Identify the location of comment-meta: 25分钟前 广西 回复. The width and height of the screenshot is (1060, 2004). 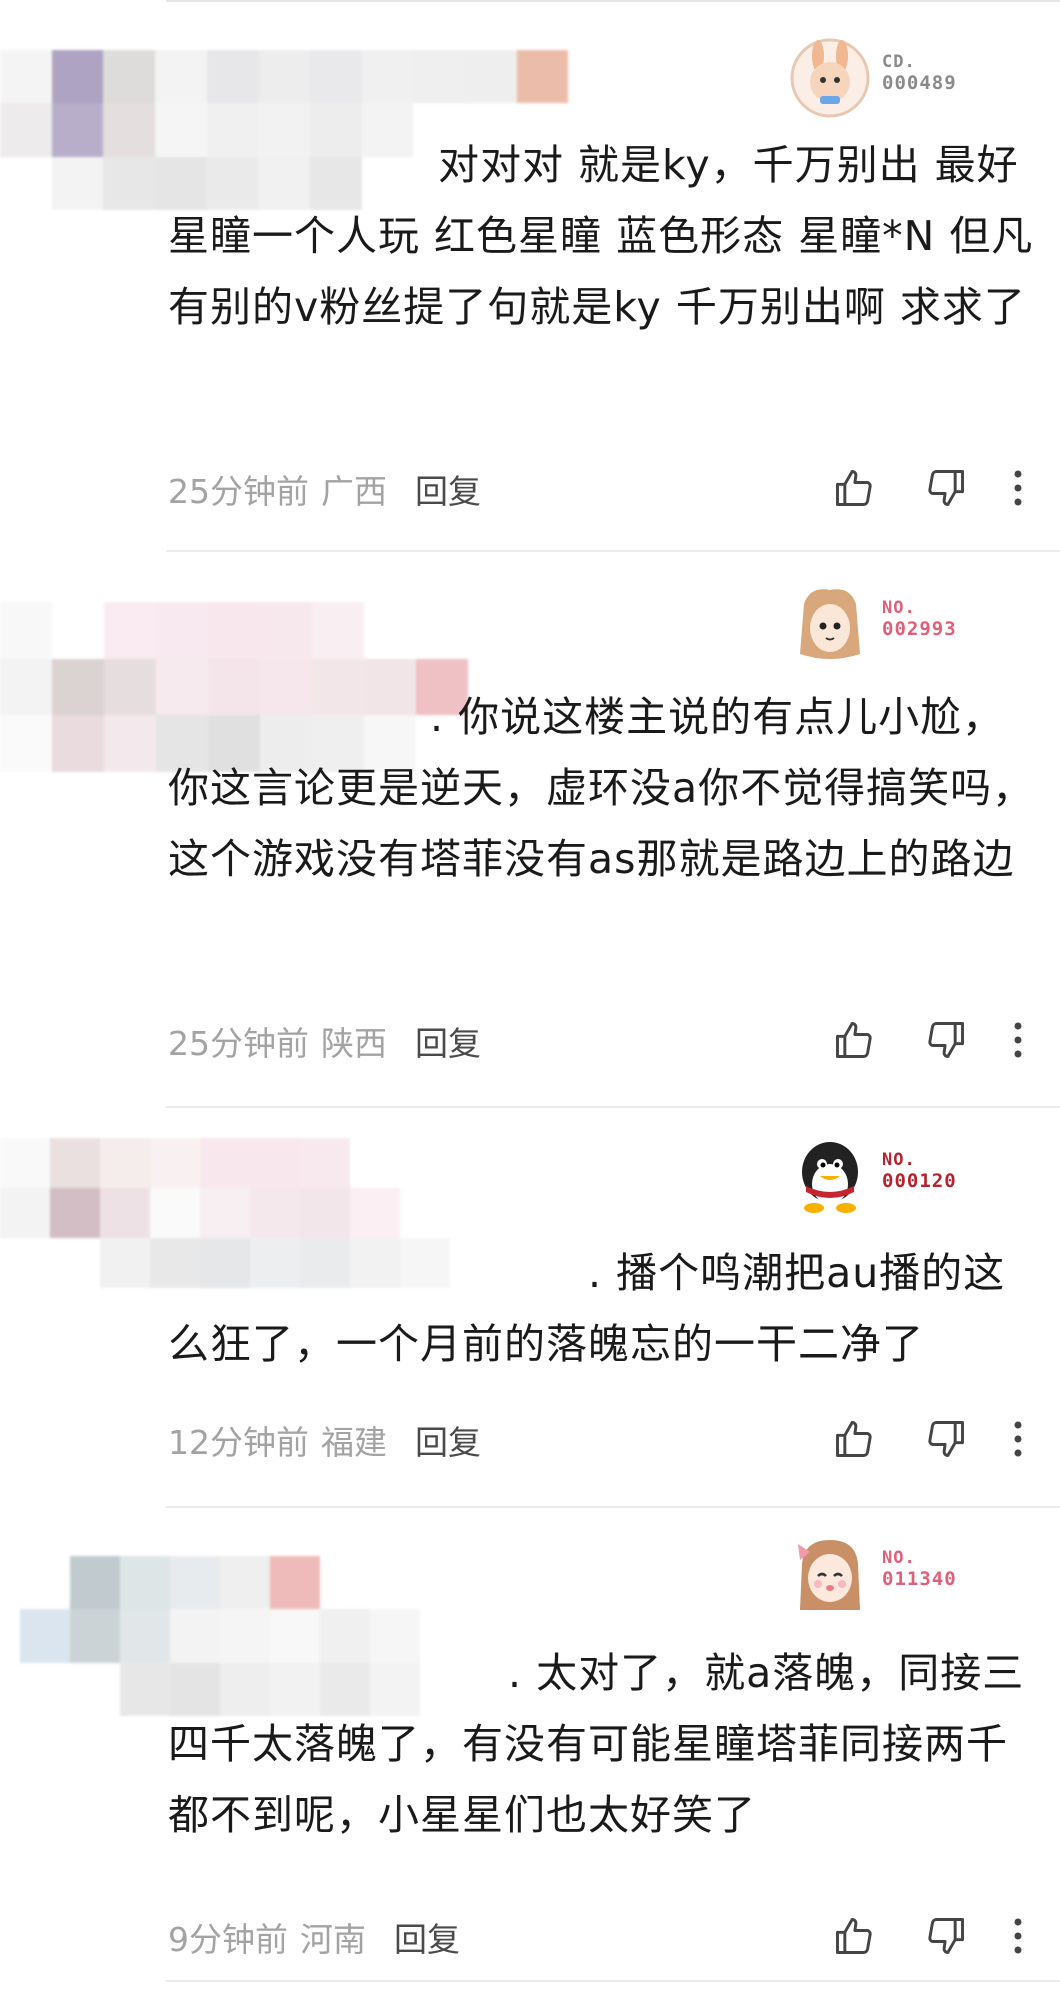
(324, 489).